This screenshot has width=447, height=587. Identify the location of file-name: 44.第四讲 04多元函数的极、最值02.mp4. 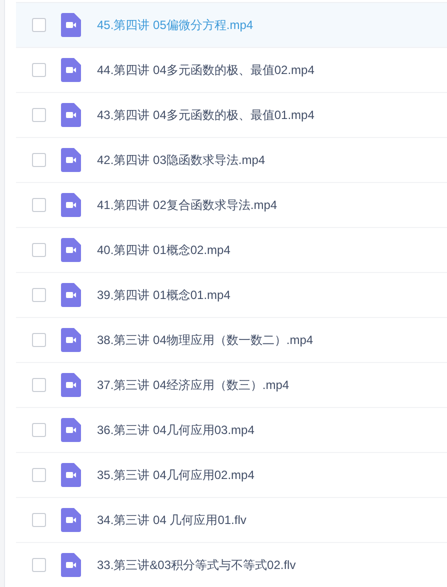
(205, 70).